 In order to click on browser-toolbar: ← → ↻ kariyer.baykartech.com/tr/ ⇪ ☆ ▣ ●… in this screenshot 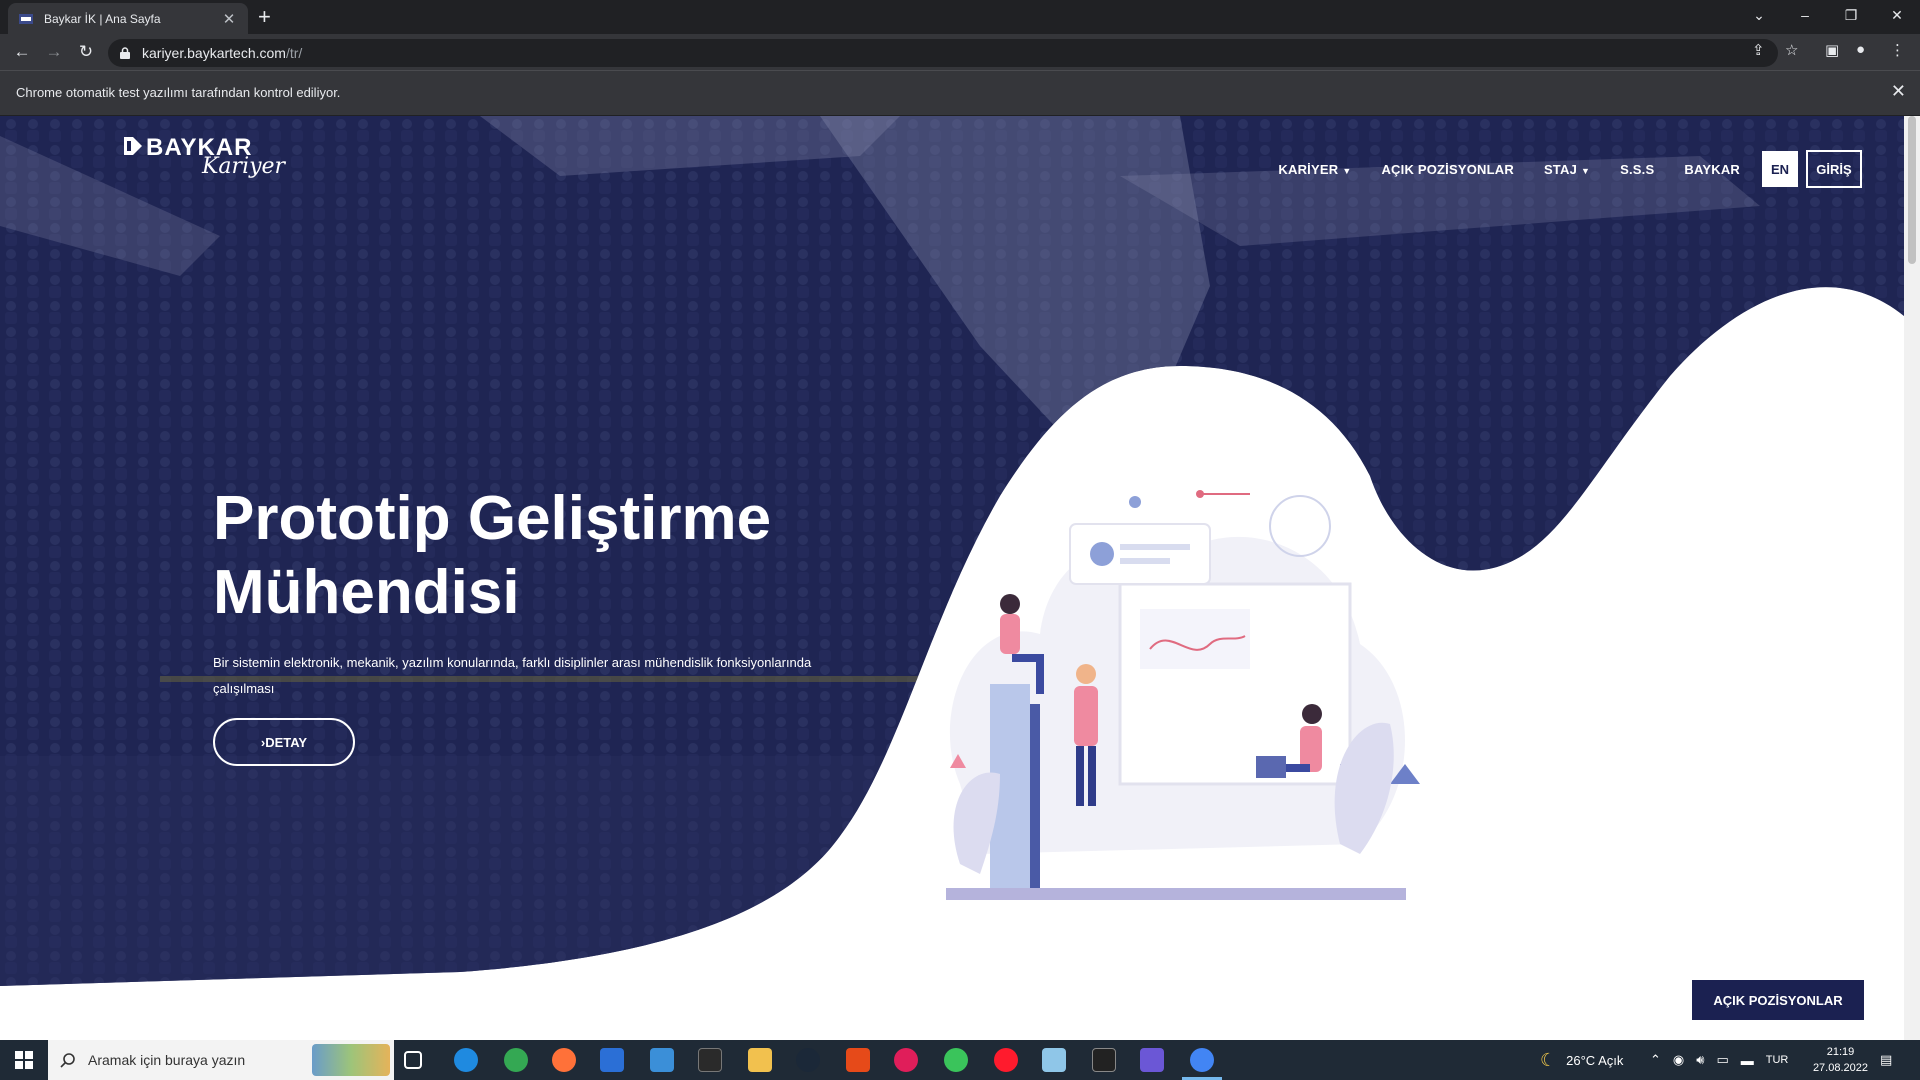, I will do `click(960, 52)`.